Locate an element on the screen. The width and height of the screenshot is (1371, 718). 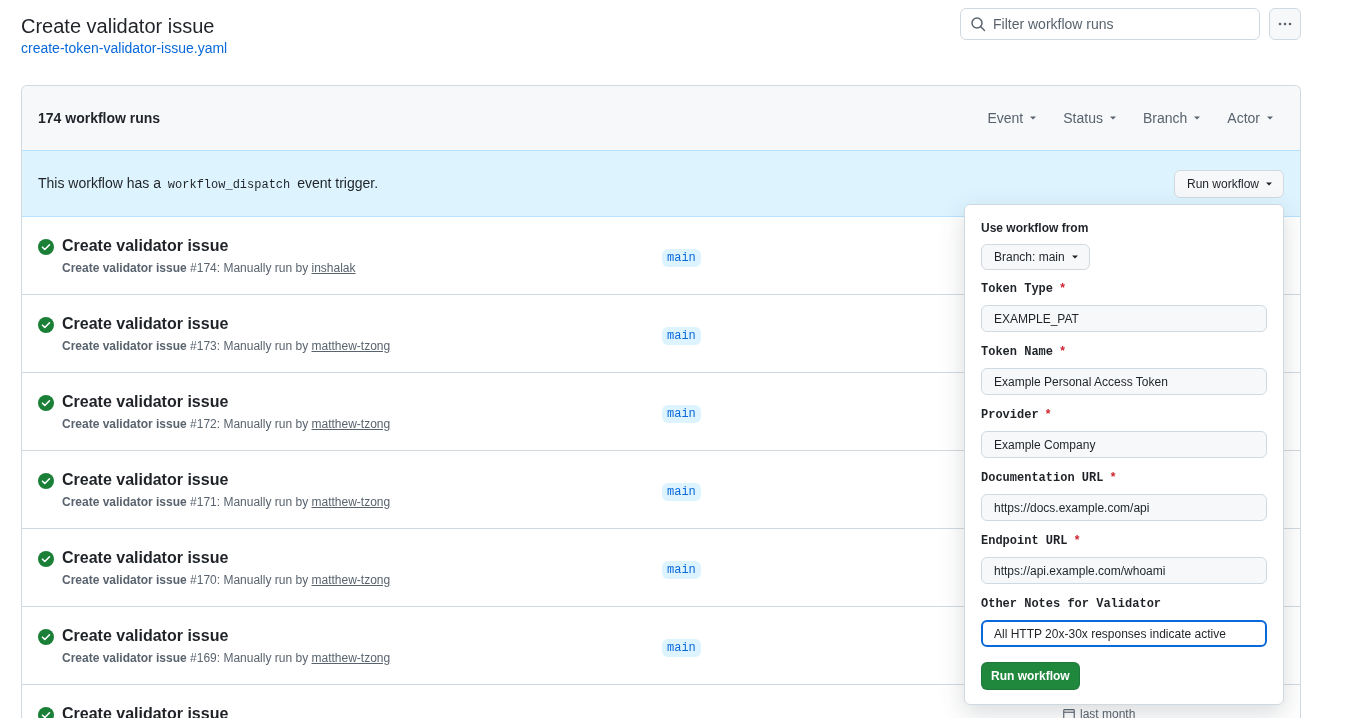
popover-heading: Use workflow from is located at coordinates (1035, 228).